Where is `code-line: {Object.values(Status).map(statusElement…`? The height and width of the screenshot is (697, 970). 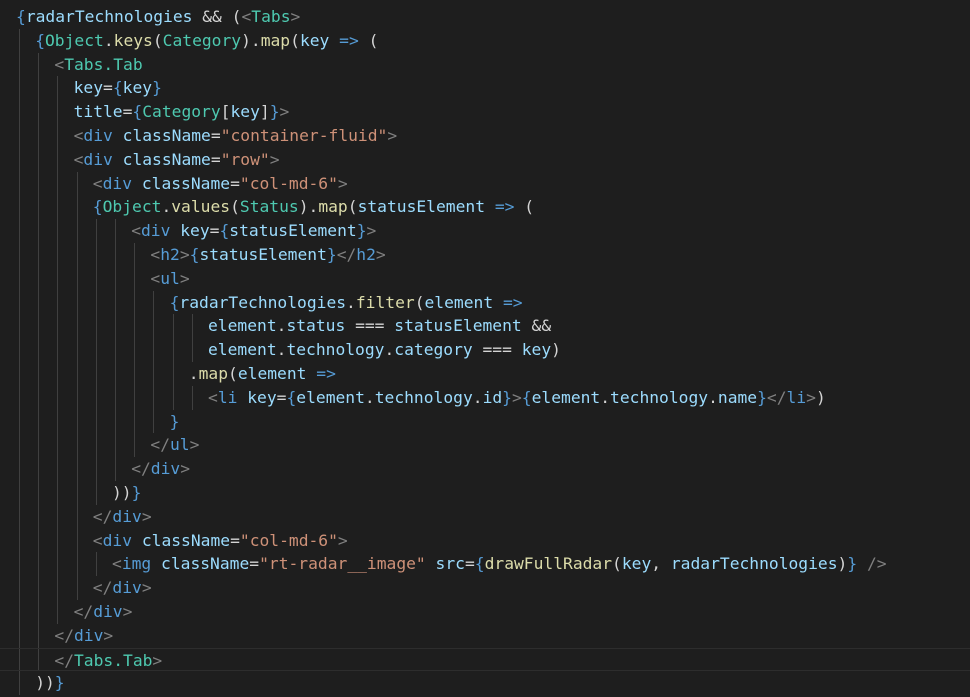
code-line: {Object.values(Status).map(statusElement… is located at coordinates (485, 207).